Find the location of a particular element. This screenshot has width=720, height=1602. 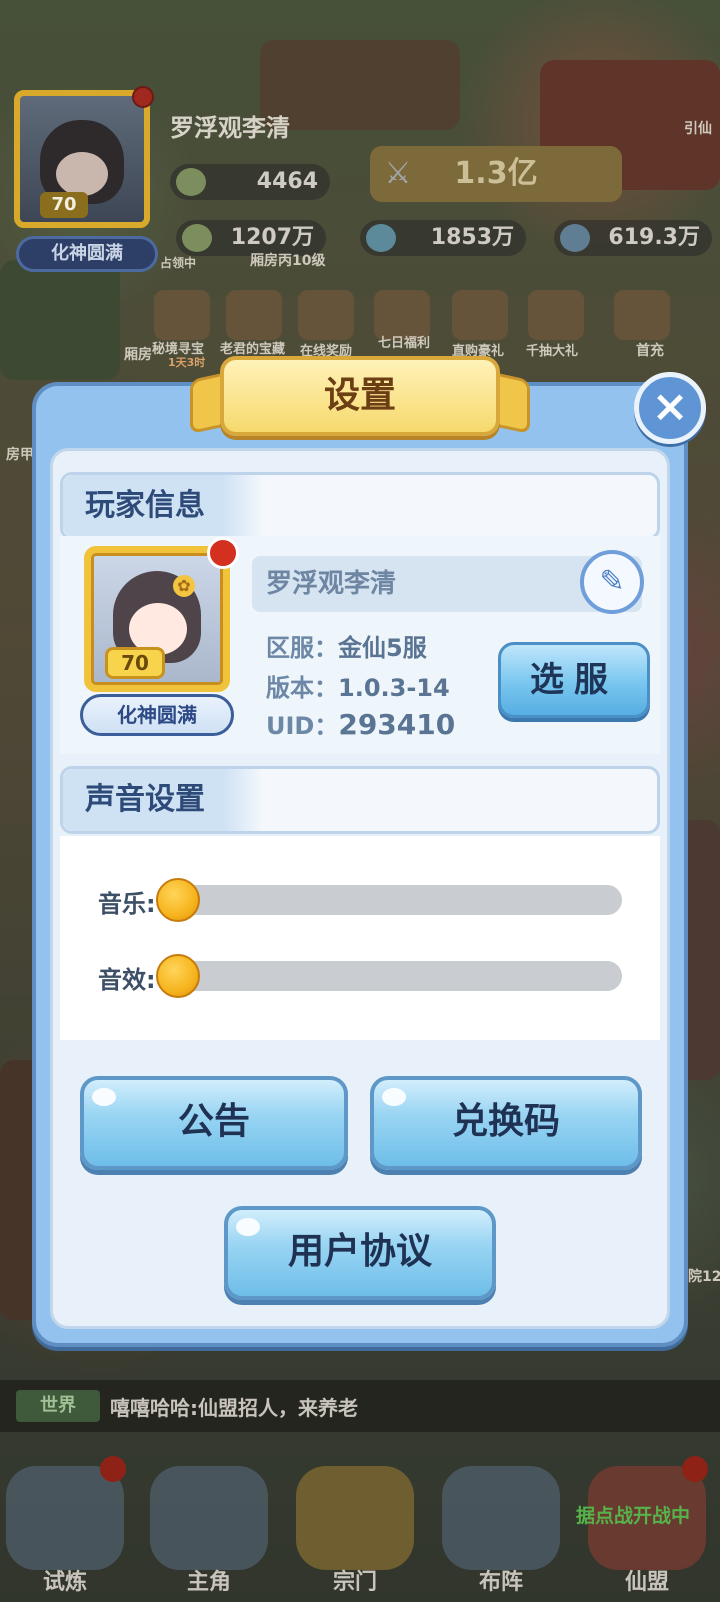

chat-bar: 世界 嘻嘻哈哈:仙盟招人，来养老 is located at coordinates (360, 1406).